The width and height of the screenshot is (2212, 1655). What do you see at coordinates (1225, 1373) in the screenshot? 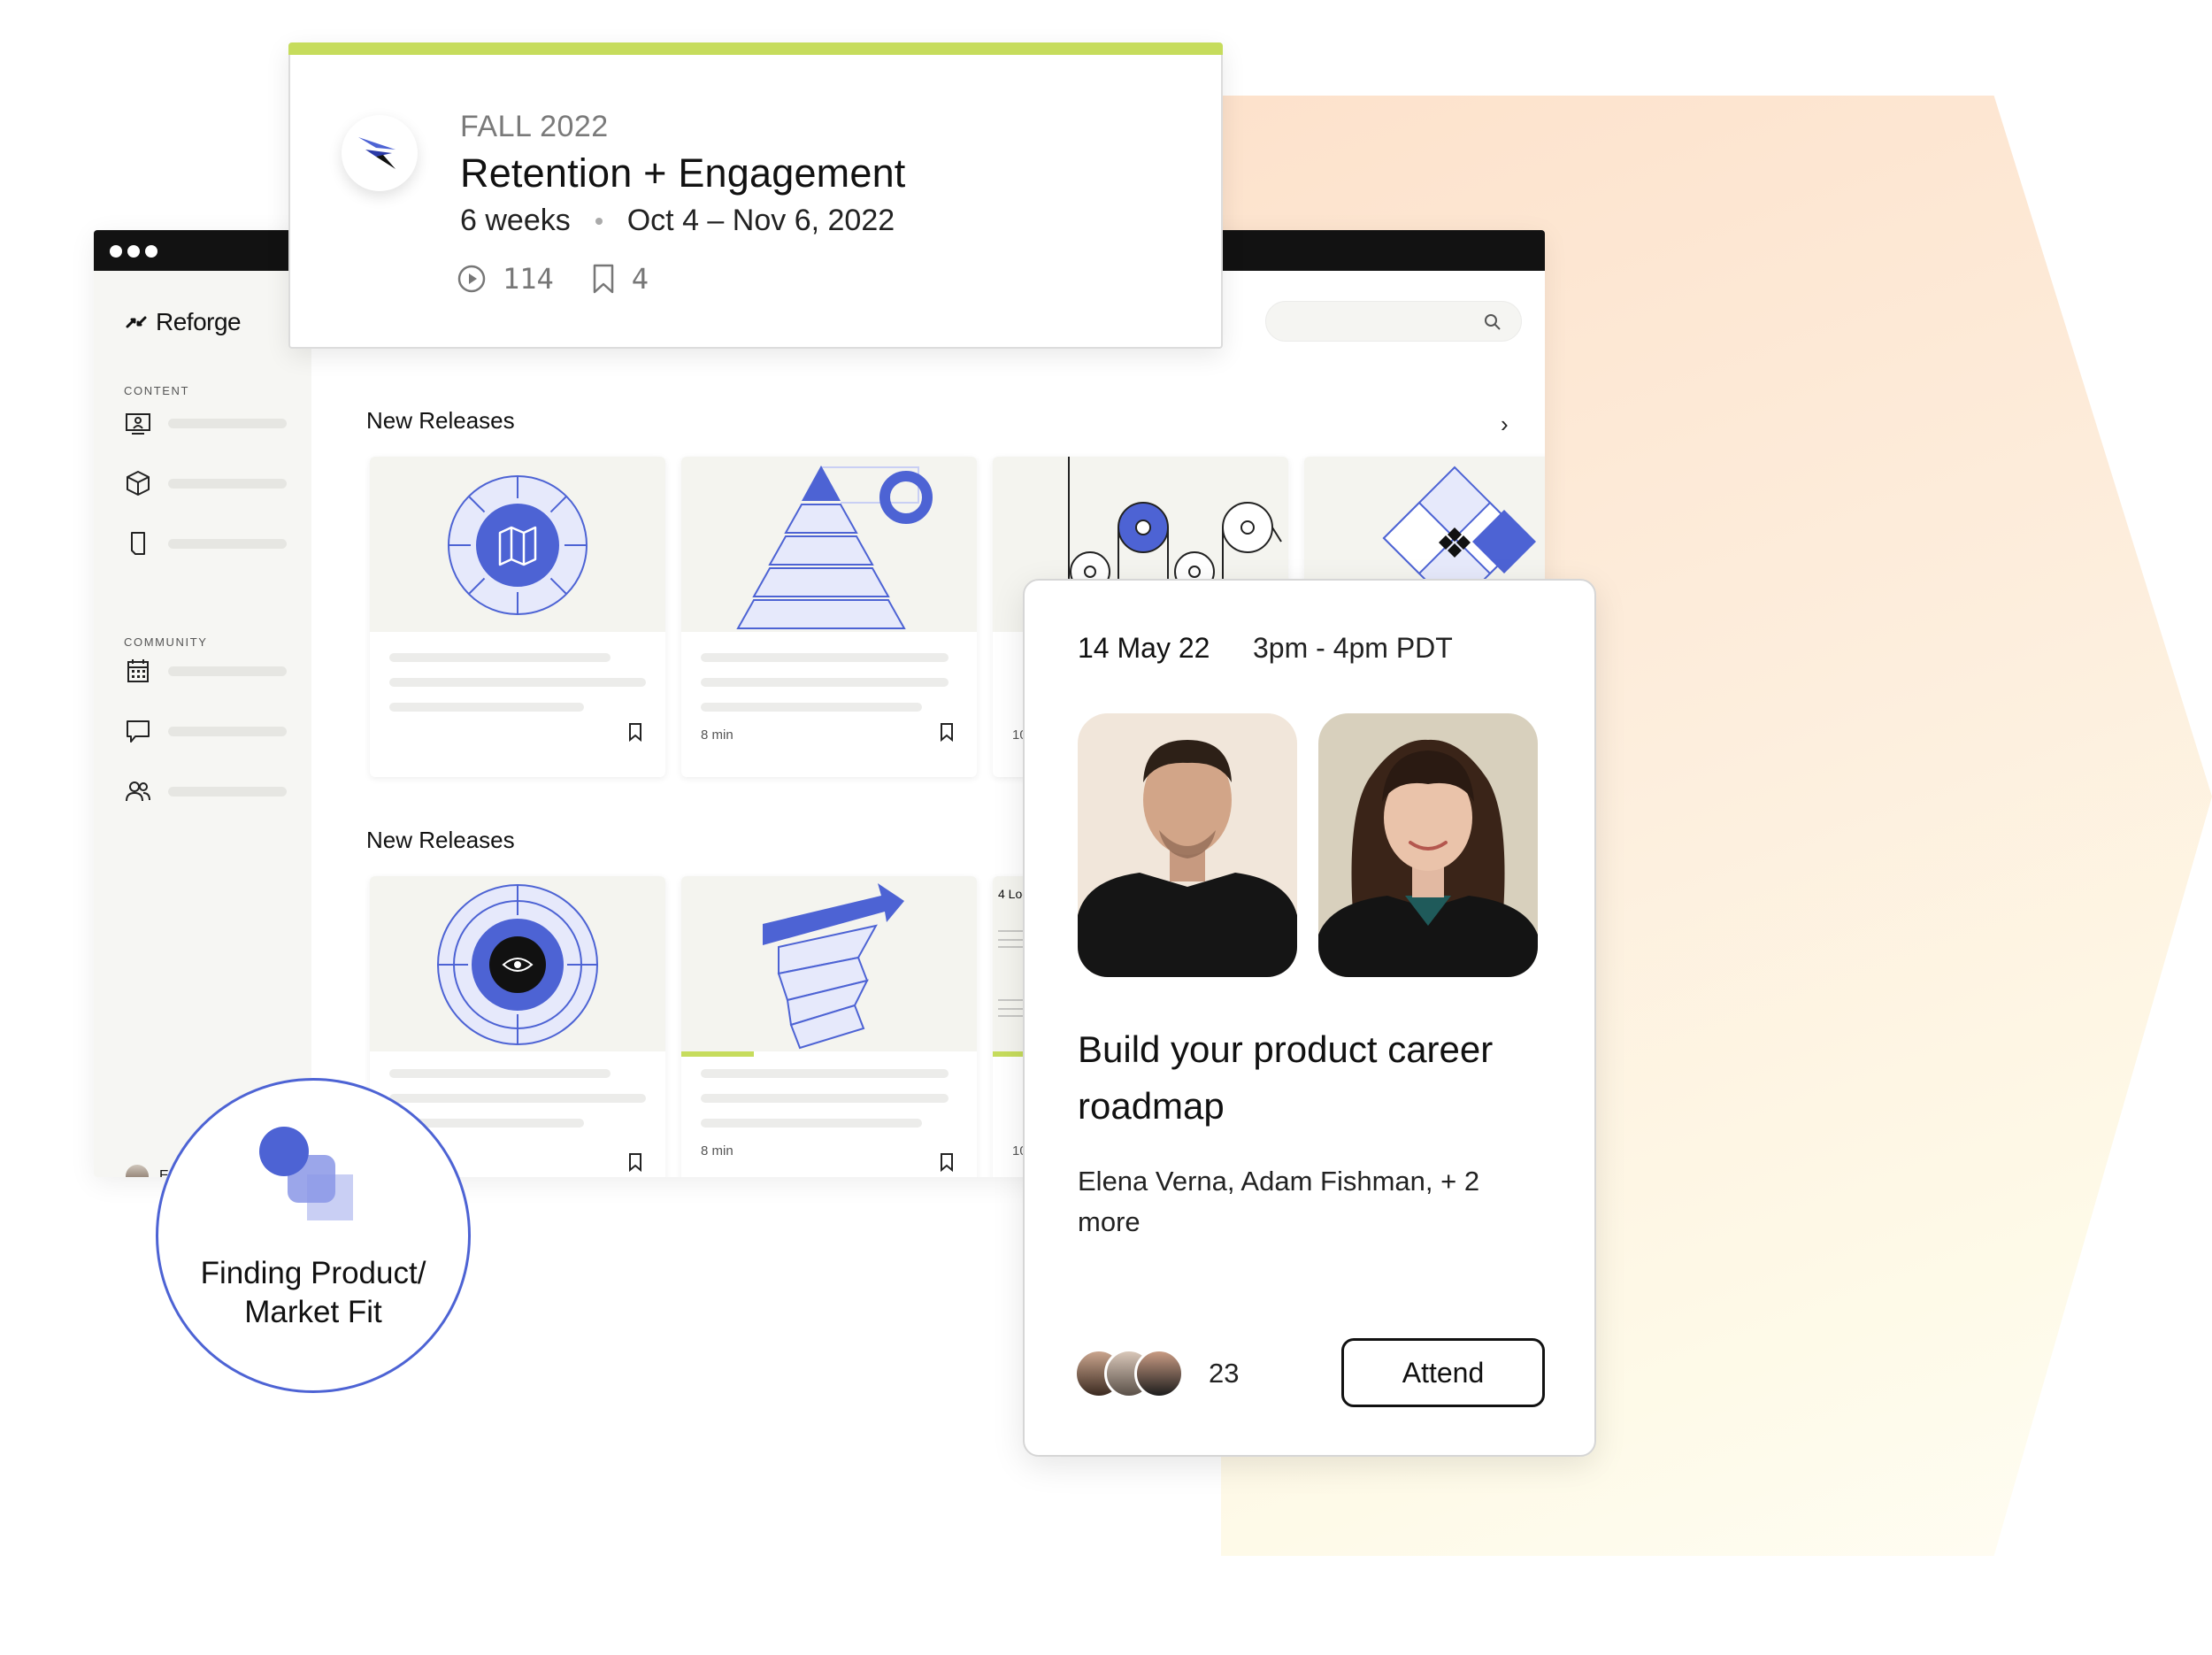
I see `attendee-count: 23` at bounding box center [1225, 1373].